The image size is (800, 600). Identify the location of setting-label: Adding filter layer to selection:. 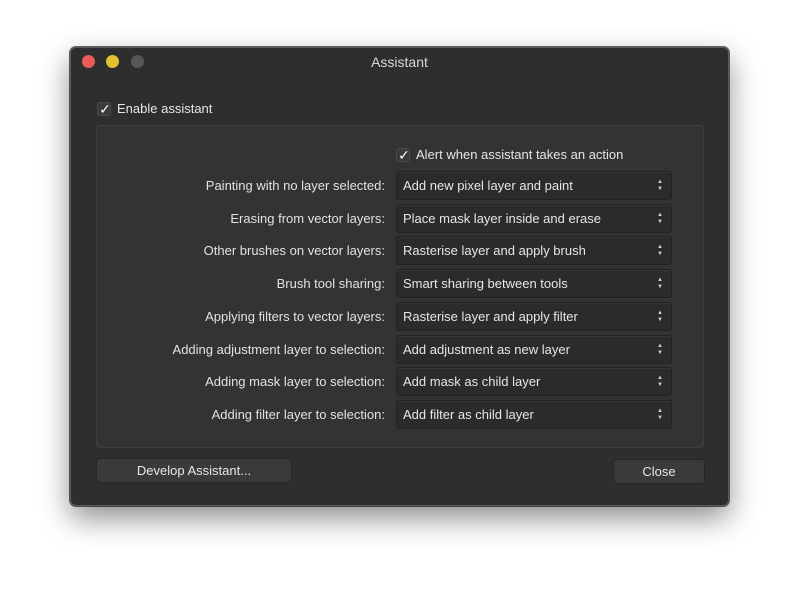
(298, 414).